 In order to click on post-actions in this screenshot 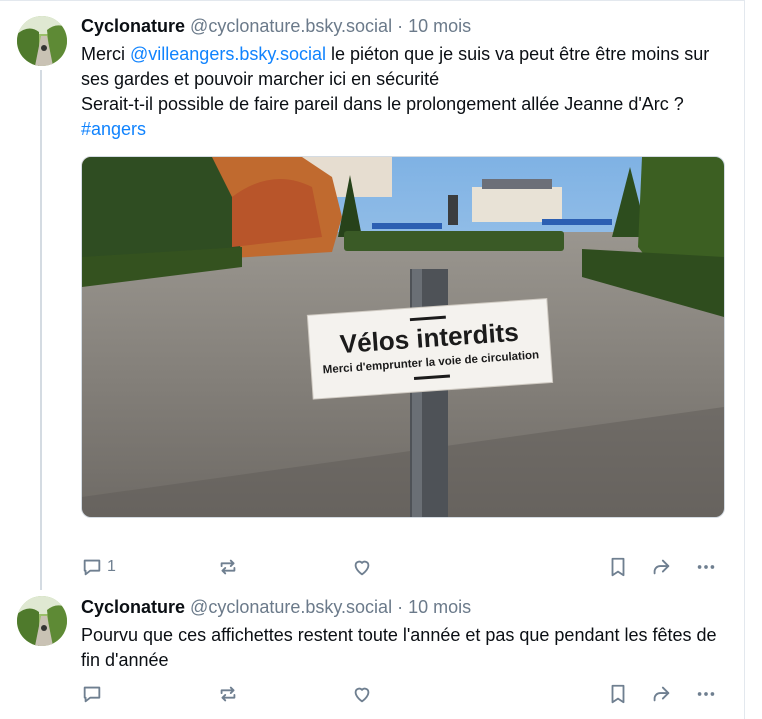, I will do `click(401, 695)`.